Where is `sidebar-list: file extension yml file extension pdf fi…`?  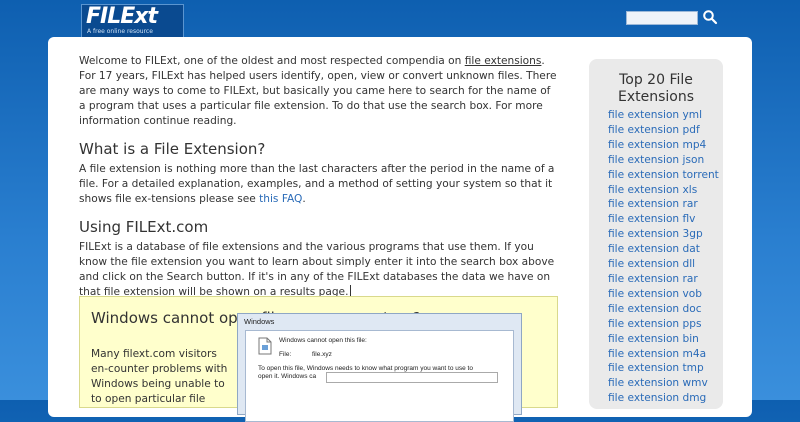 sidebar-list: file extension yml file extension pdf fi… is located at coordinates (663, 257).